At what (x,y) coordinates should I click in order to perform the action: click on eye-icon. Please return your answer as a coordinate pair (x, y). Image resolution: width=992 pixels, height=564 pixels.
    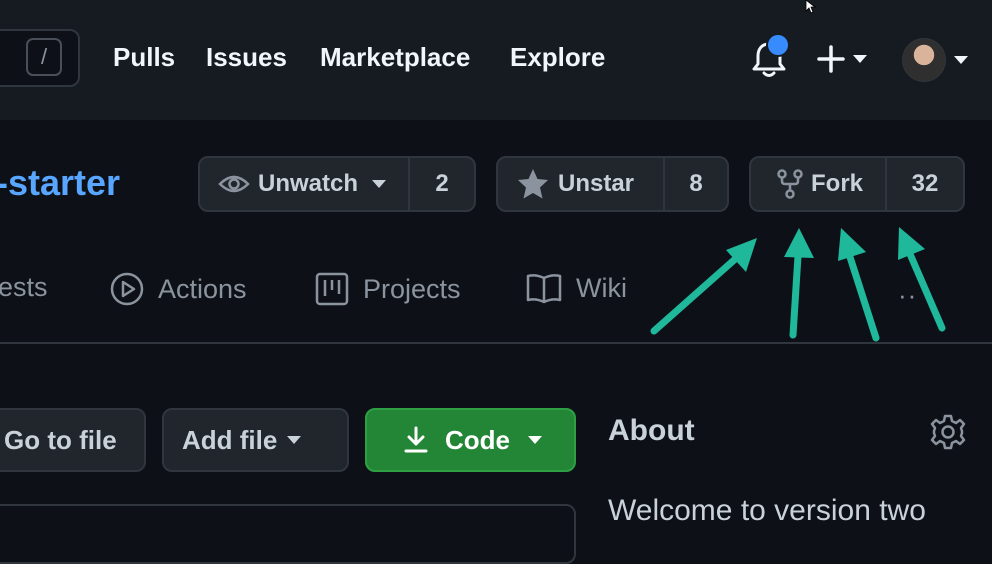
    Looking at the image, I should click on (234, 184).